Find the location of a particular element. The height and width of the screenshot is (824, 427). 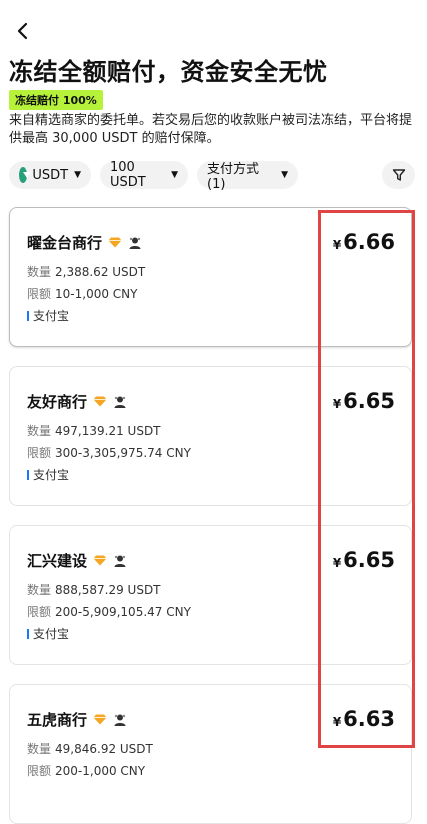

limit-row: 限额 200-5,909,105.47 CNY is located at coordinates (109, 611).